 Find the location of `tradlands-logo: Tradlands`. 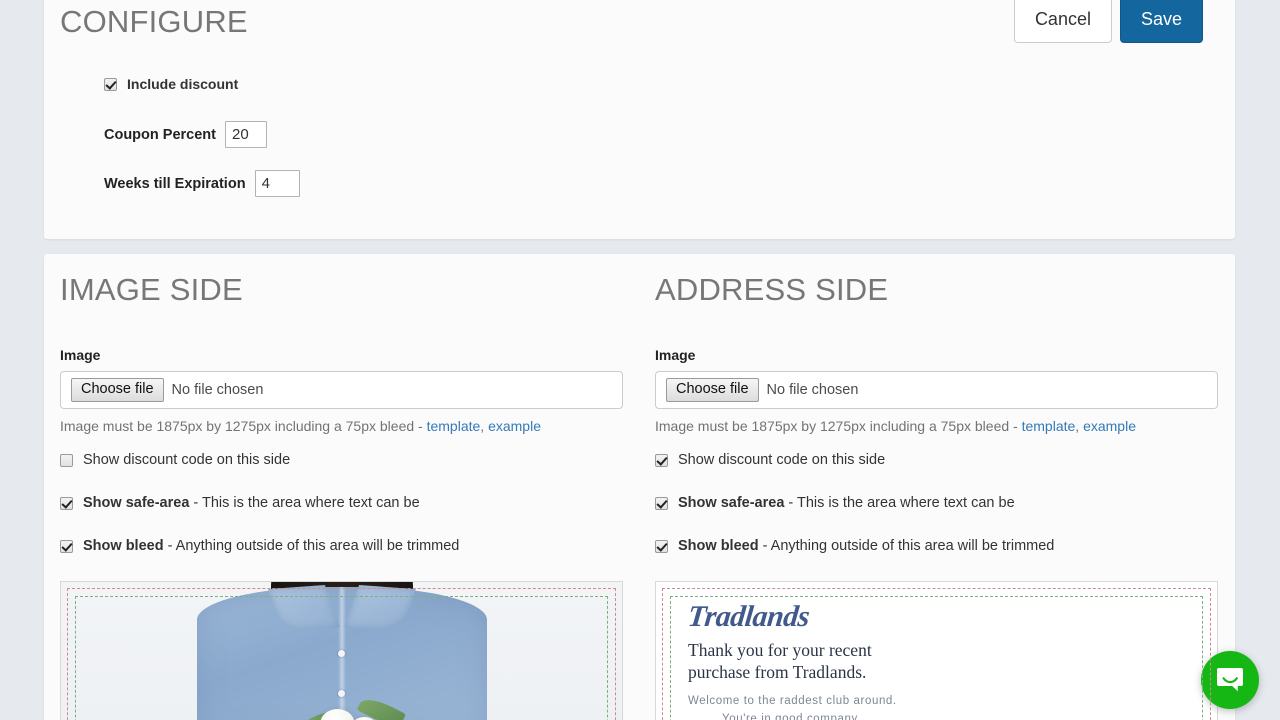

tradlands-logo: Tradlands is located at coordinates (748, 617).